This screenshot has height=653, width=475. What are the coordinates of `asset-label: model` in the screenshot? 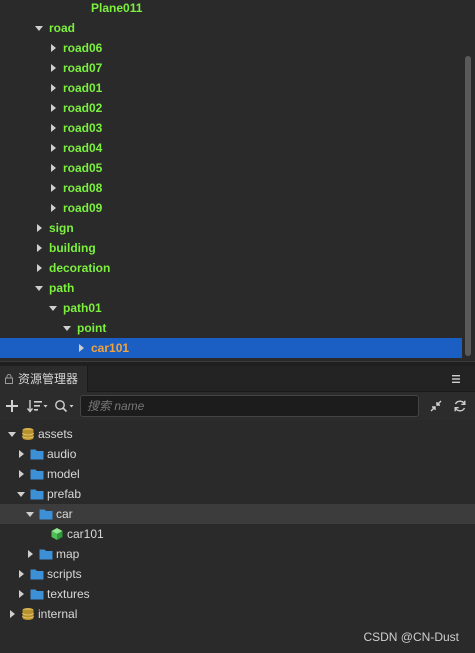 It's located at (63, 474).